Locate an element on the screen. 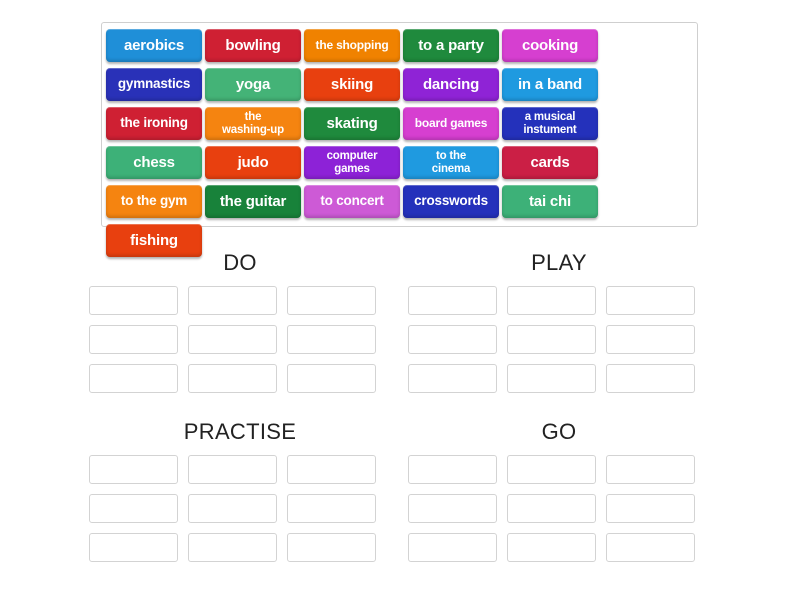 This screenshot has width=800, height=600. word-tile: skating is located at coordinates (352, 123).